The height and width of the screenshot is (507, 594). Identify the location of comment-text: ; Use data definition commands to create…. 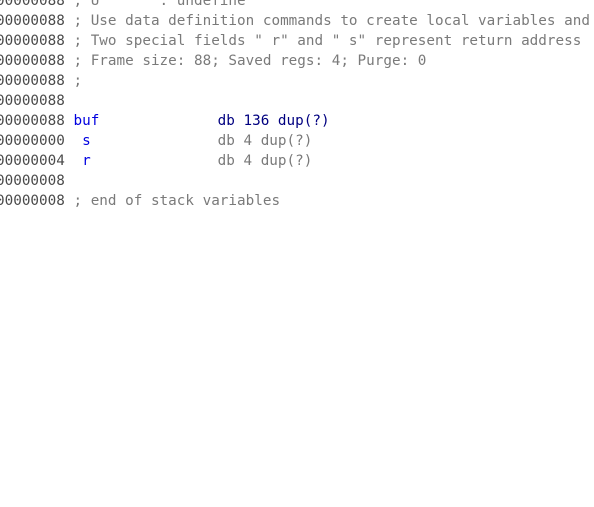
(331, 21).